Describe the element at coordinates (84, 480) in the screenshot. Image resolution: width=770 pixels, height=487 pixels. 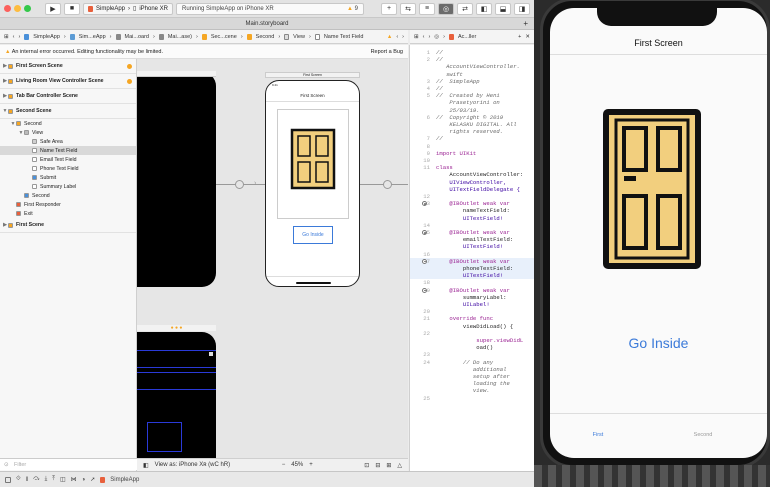
I see `environment-icon: ◑` at that location.